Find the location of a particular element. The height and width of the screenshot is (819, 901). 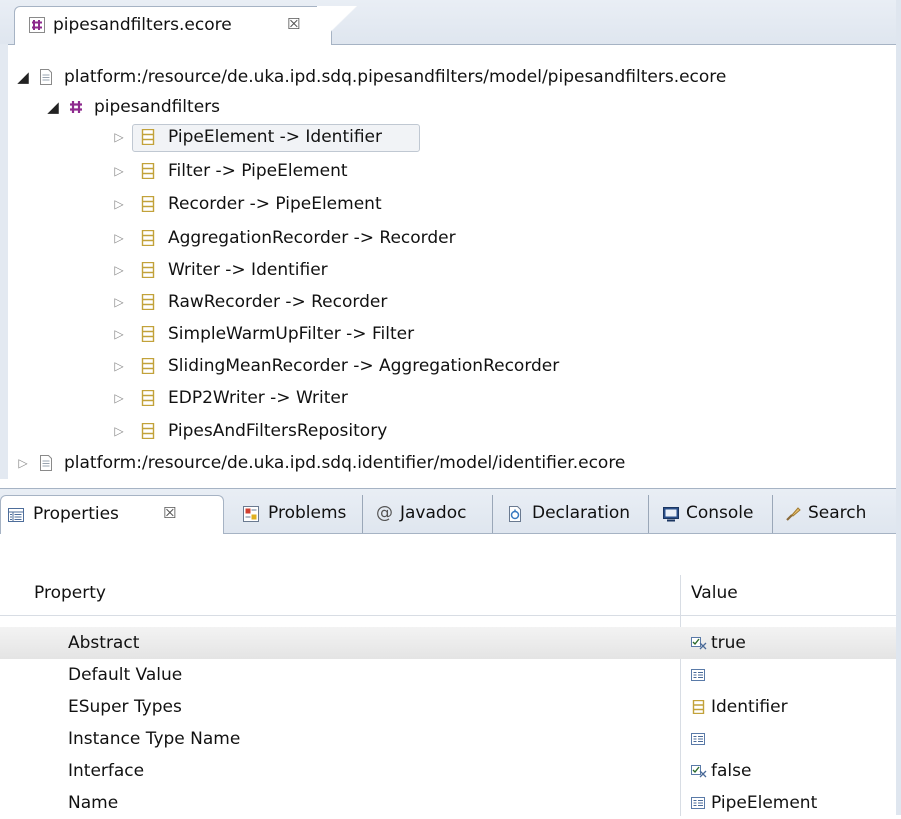

tree-item-label: RawRecorder -> Recorder is located at coordinates (278, 302).